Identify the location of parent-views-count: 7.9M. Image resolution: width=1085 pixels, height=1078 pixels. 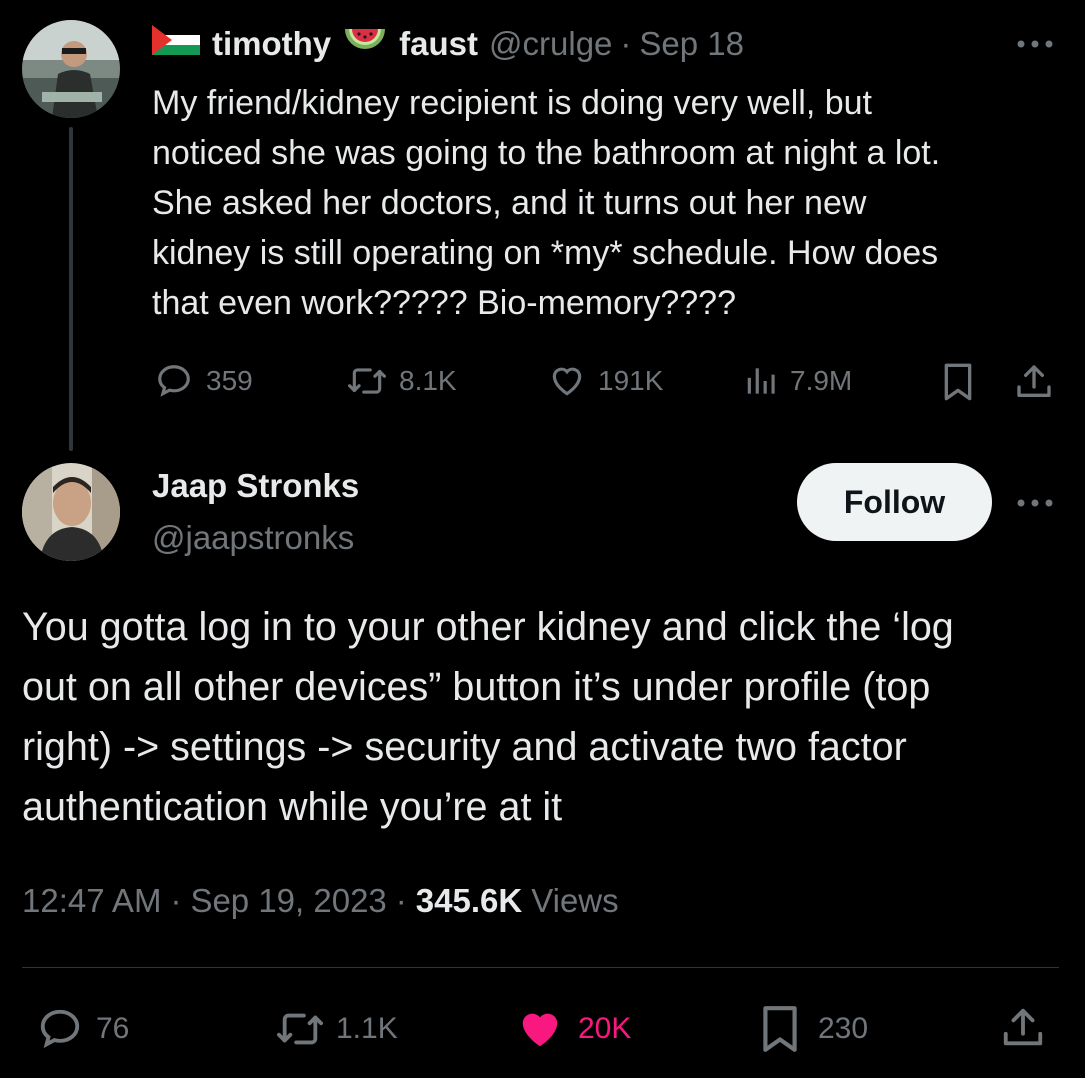
(821, 380).